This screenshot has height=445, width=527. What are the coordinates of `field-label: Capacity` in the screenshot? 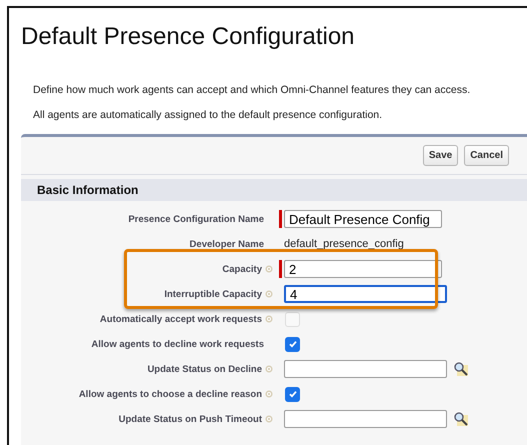 It's located at (242, 269).